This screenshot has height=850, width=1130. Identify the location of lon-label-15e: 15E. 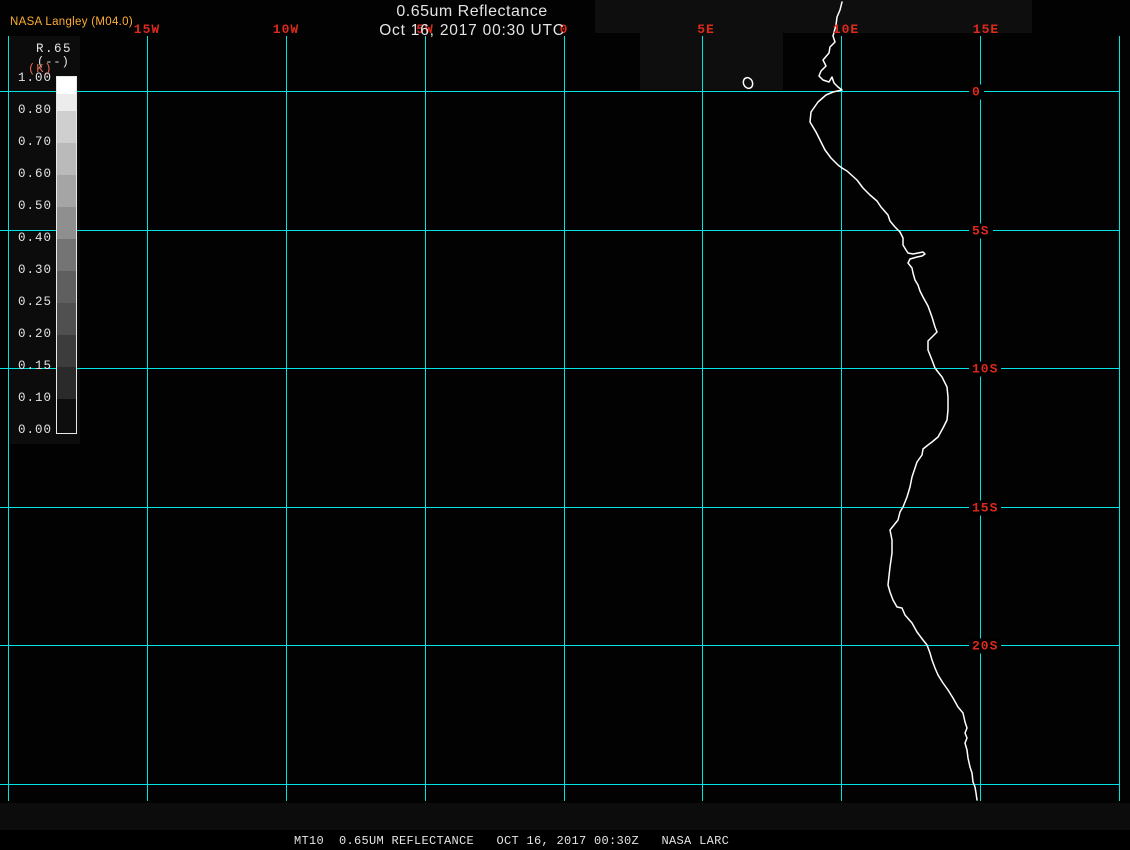
(986, 29).